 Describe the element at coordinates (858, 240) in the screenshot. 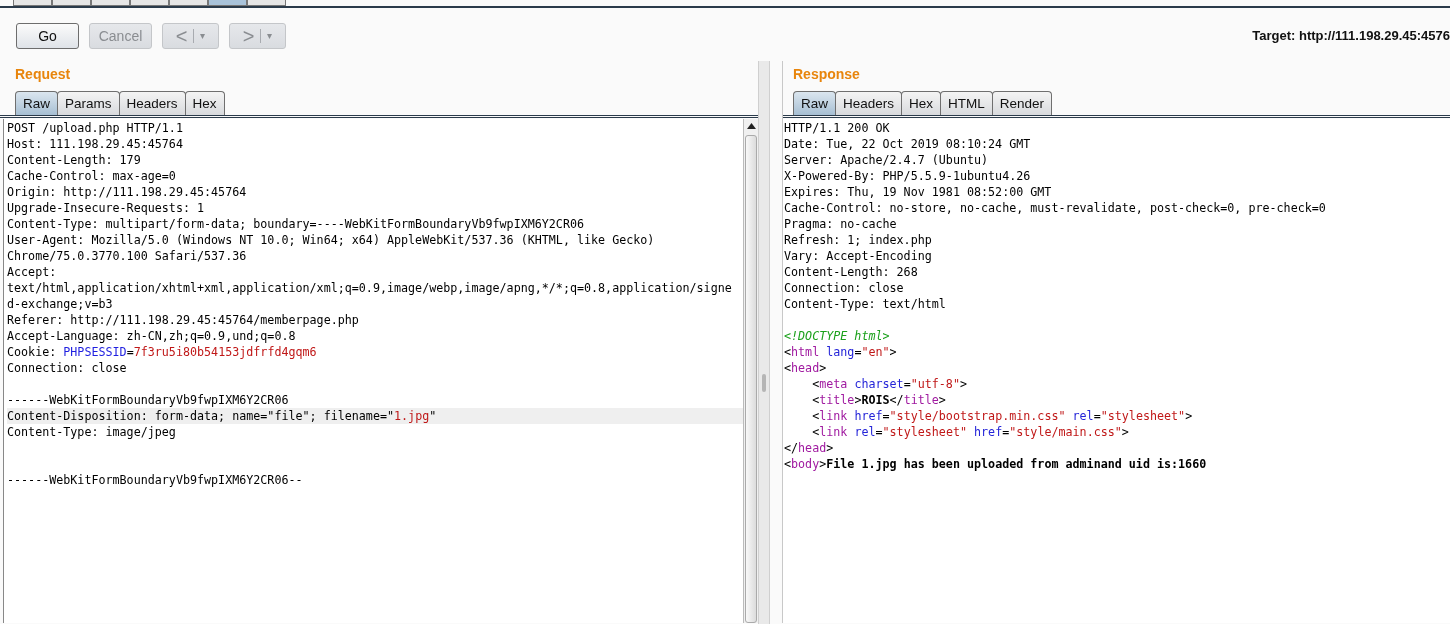

I see `code-line: Refresh: 1; index.php` at that location.